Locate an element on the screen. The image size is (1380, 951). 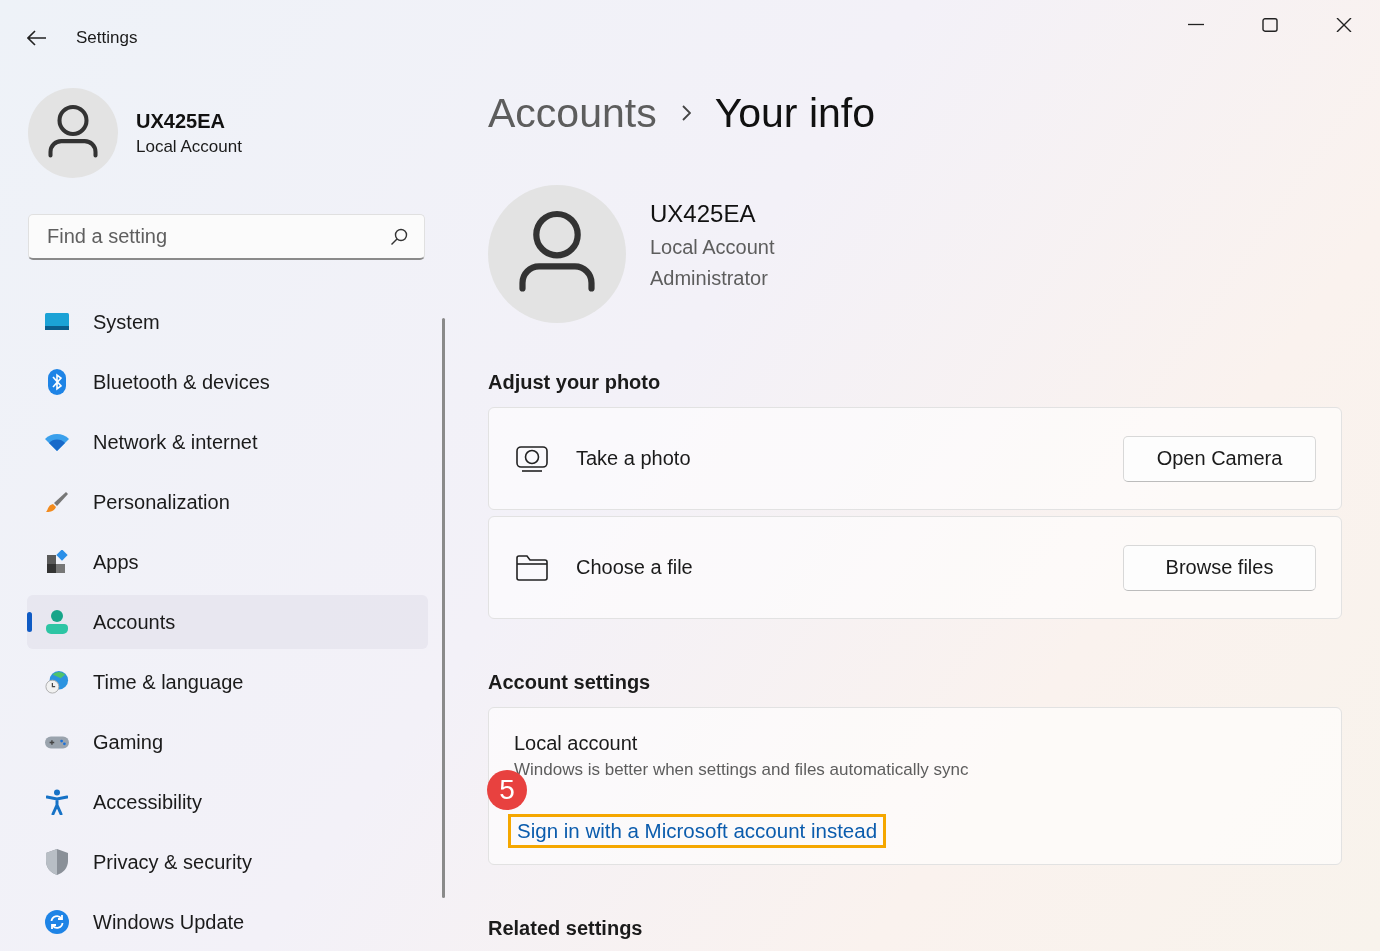
nav-item: Bluetooth & devices is located at coordinates (227, 382).